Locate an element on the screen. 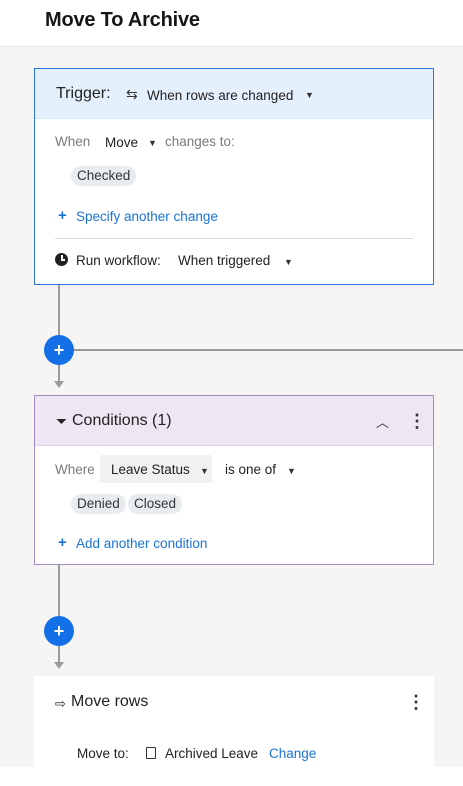 This screenshot has height=786, width=463. divider is located at coordinates (234, 238).